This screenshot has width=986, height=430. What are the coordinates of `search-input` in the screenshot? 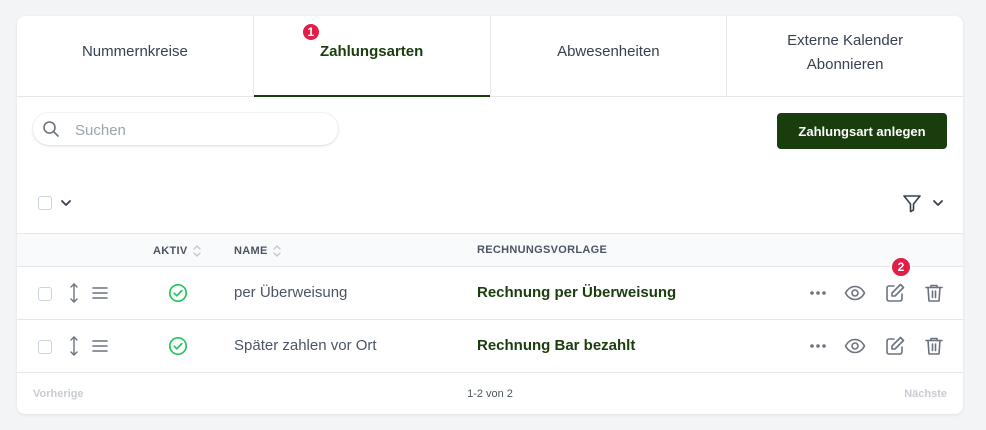 It's located at (200, 130).